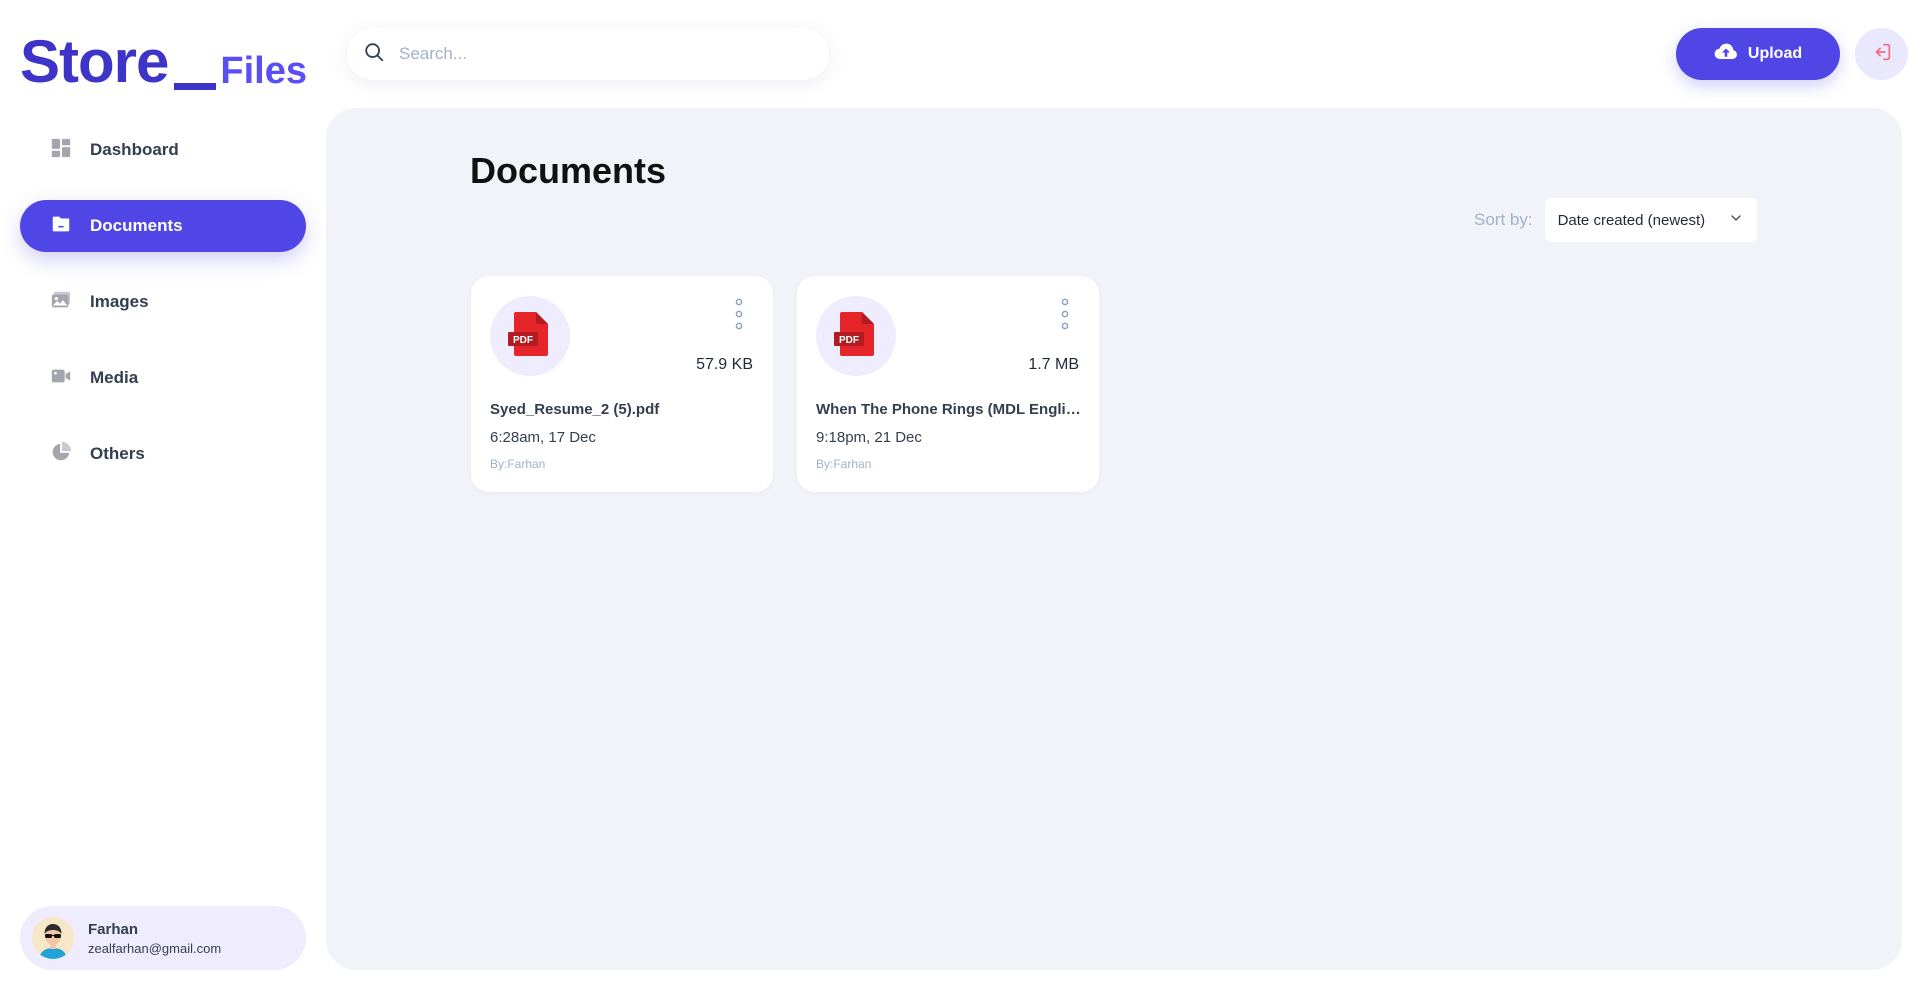 This screenshot has width=1920, height=993. What do you see at coordinates (195, 86) in the screenshot?
I see `brand-underscore` at bounding box center [195, 86].